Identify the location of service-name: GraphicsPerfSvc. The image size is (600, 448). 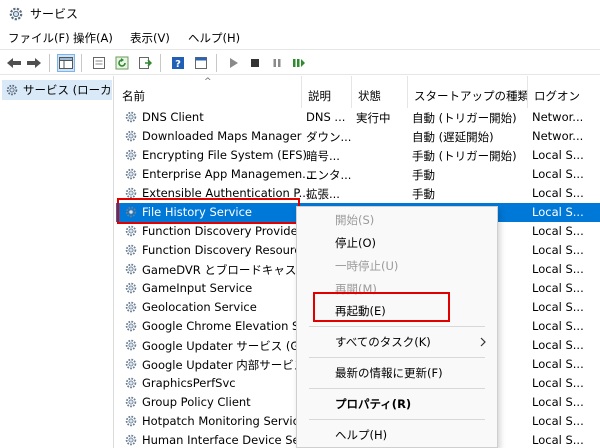
(189, 383).